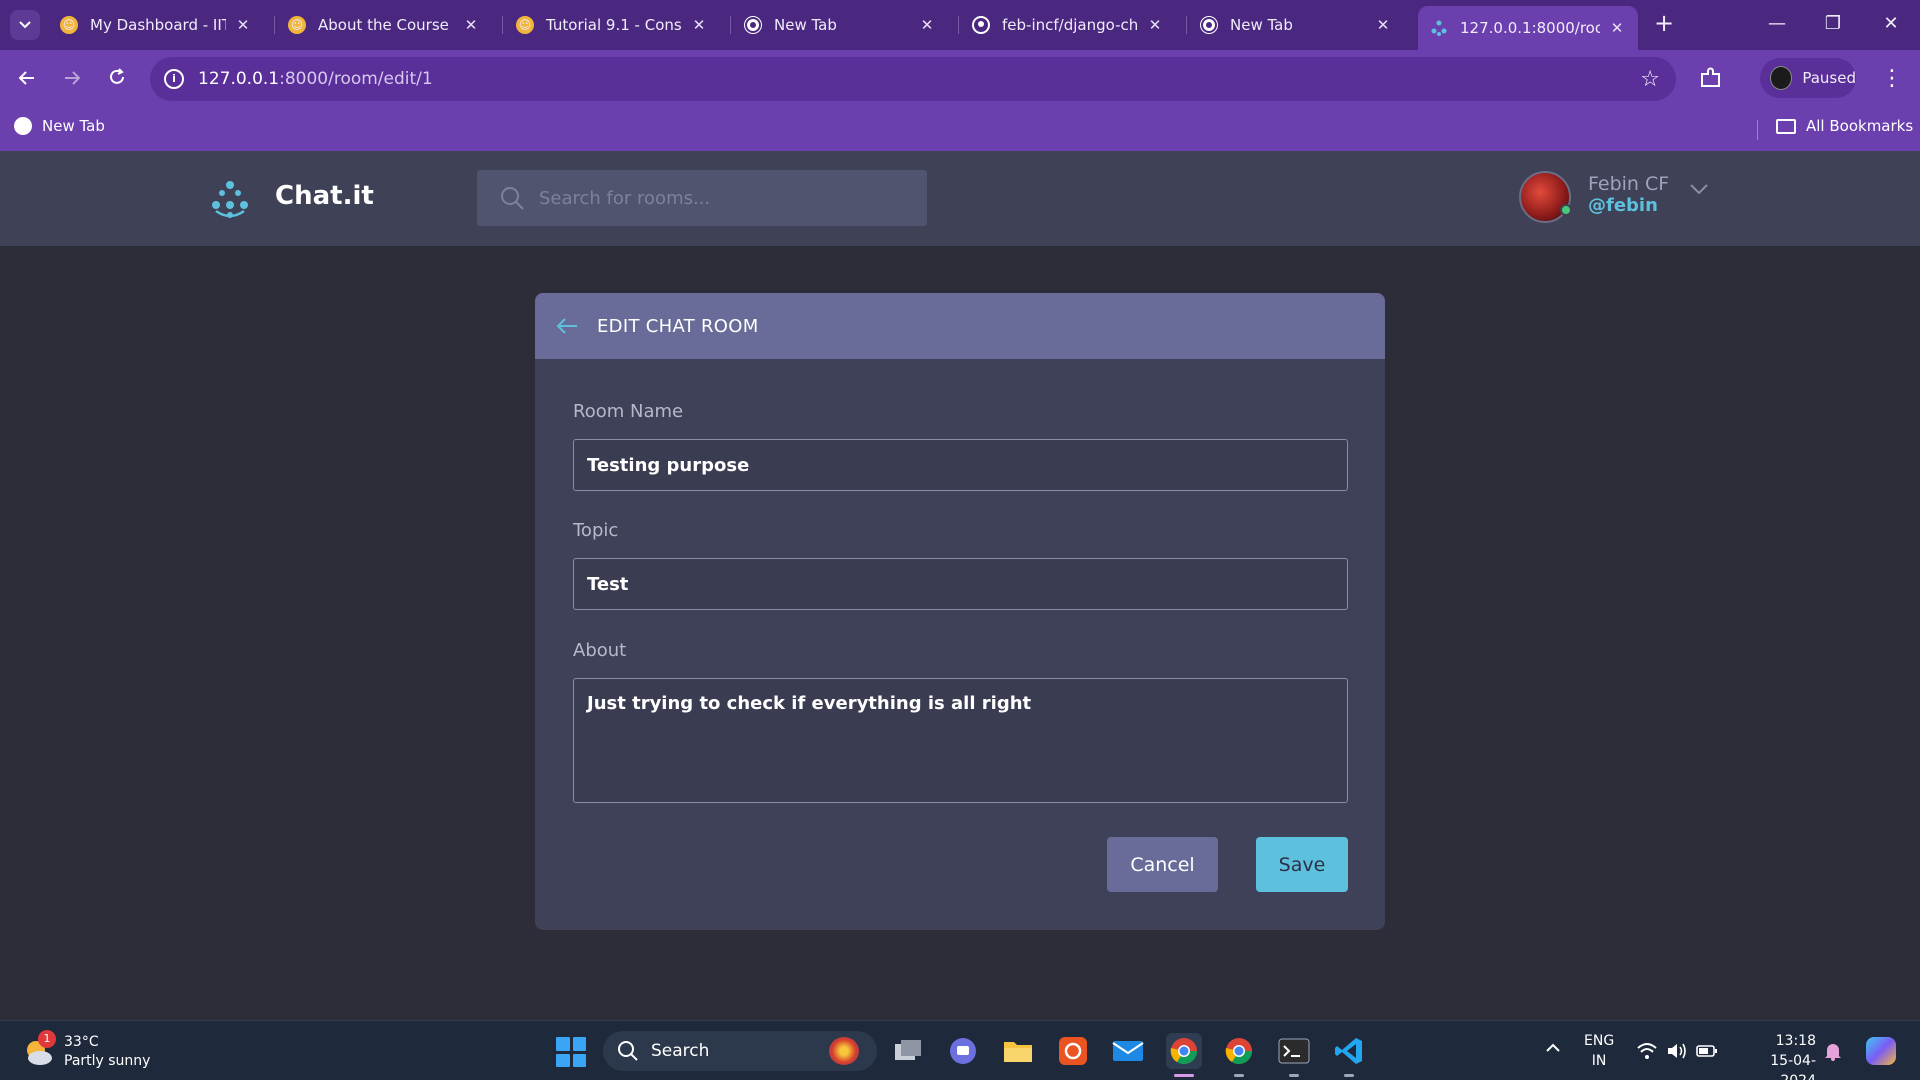  What do you see at coordinates (1781, 78) in the screenshot?
I see `profile-avatar` at bounding box center [1781, 78].